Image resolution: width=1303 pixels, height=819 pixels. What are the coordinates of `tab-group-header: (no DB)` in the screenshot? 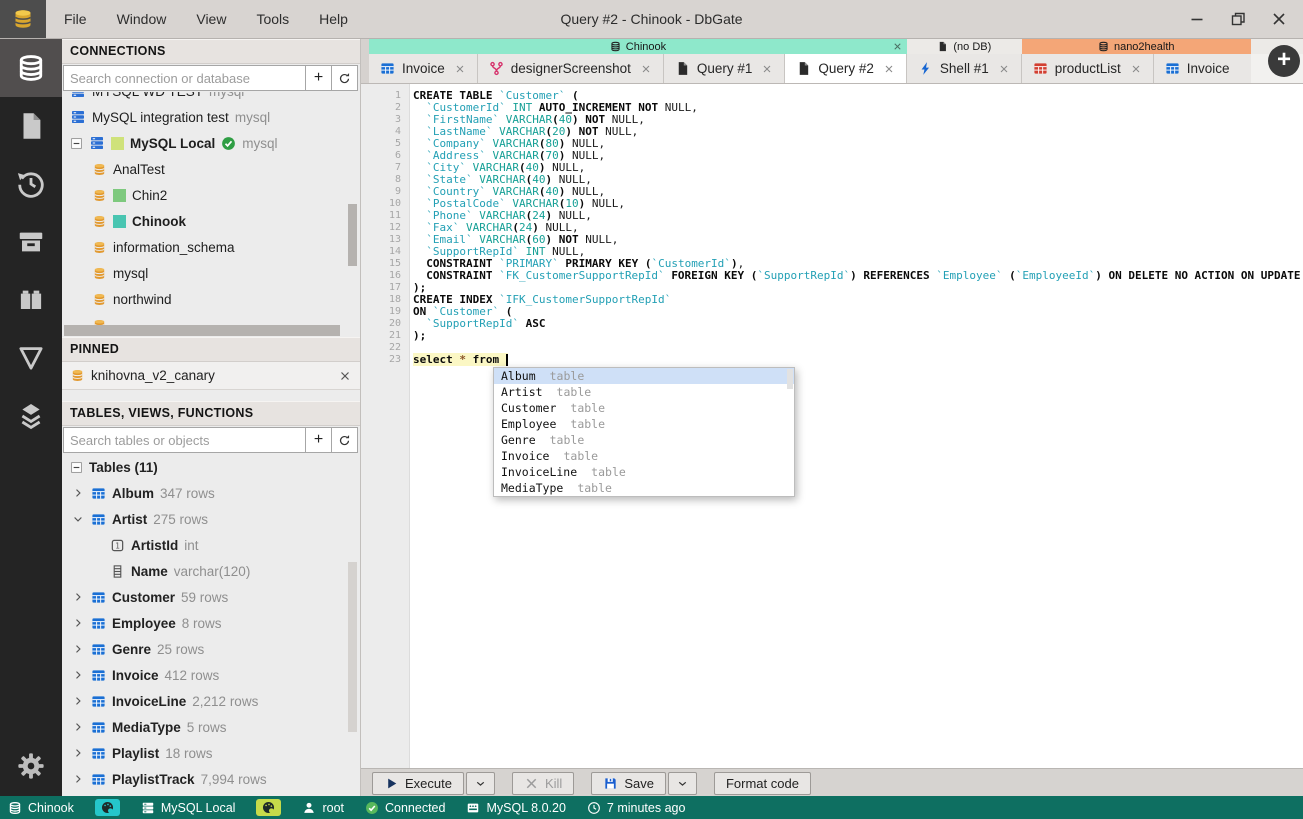 It's located at (964, 46).